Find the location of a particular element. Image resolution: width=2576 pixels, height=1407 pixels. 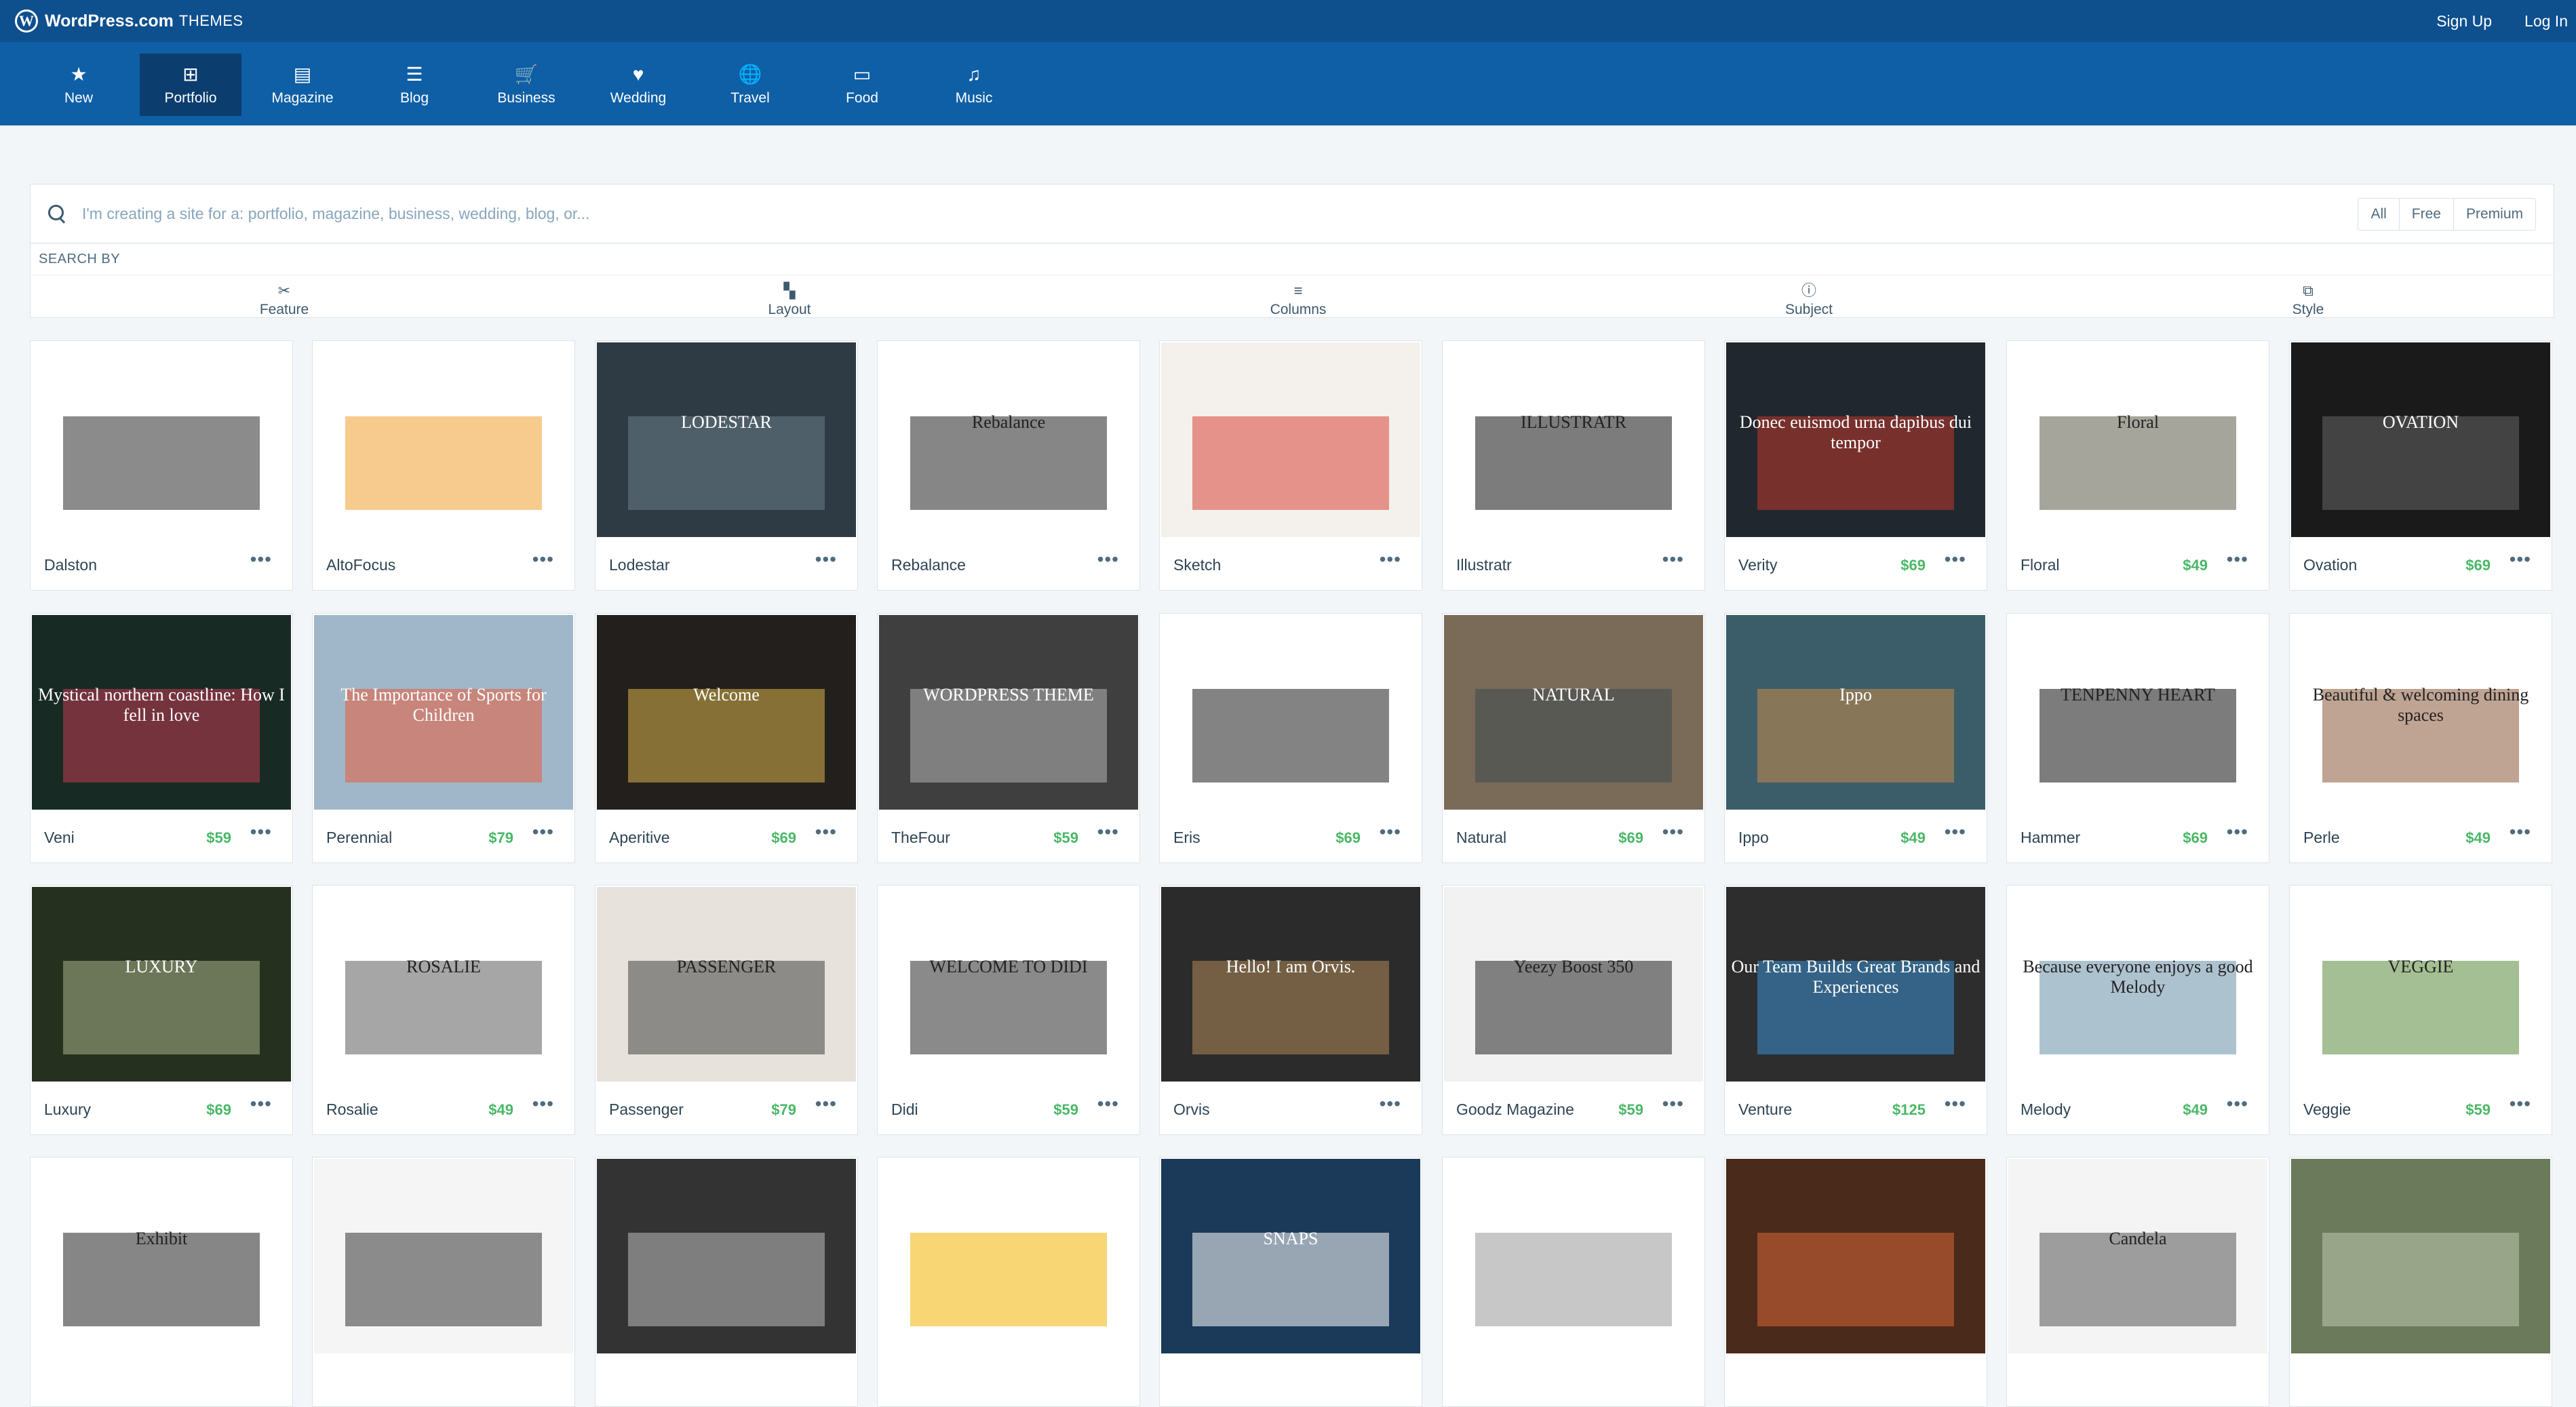

theme-screenshot: Rebalance is located at coordinates (1008, 439).